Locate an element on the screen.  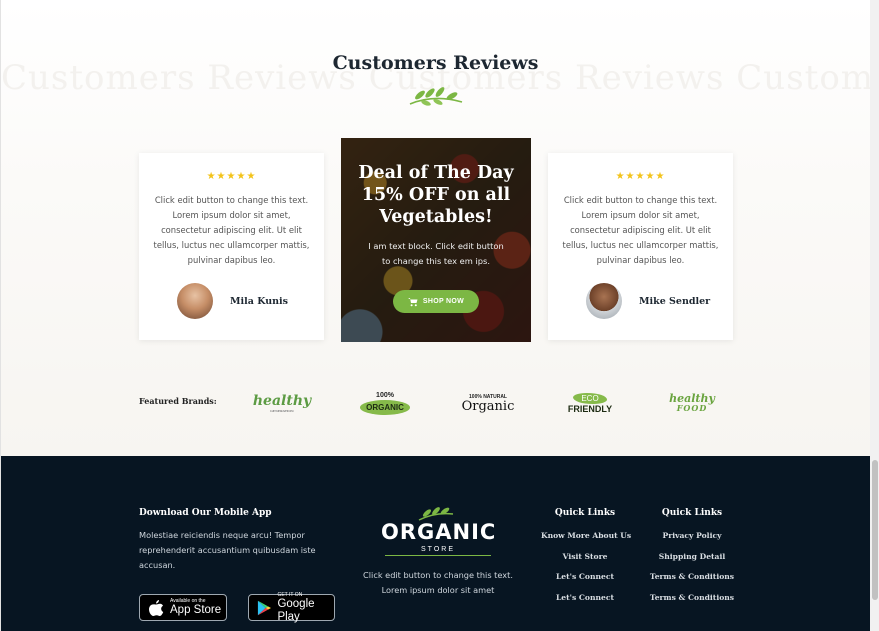
brand-logo-eco-friendly: ECO FRIENDLY is located at coordinates (590, 403).